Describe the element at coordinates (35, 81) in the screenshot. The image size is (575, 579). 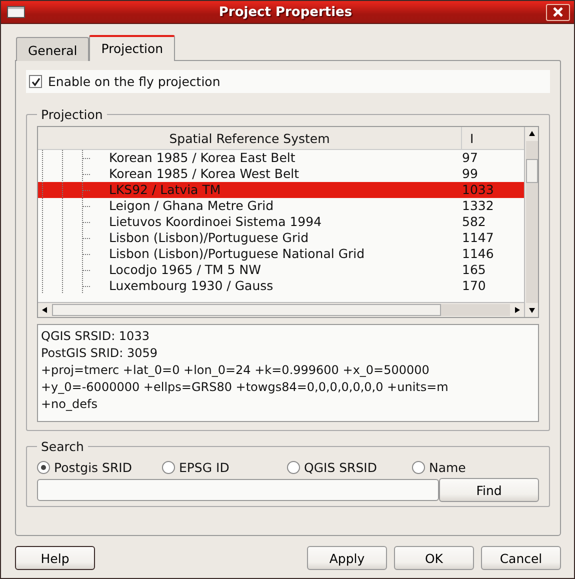
I see `checkbox` at that location.